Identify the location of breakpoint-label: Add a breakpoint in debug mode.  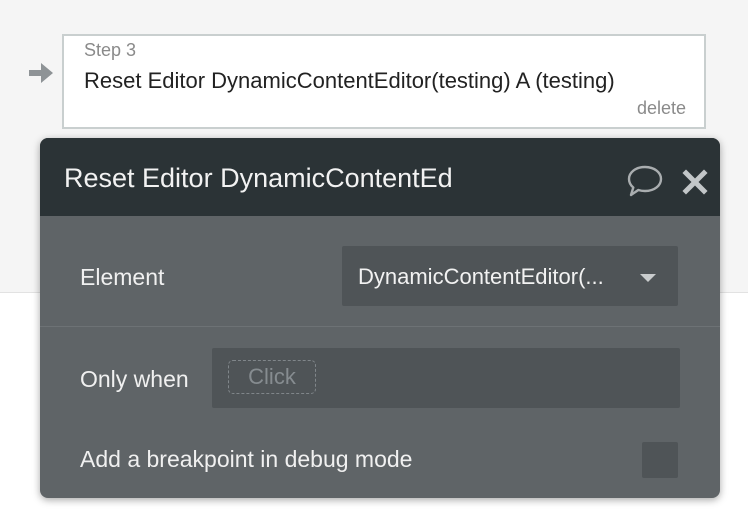
(246, 459).